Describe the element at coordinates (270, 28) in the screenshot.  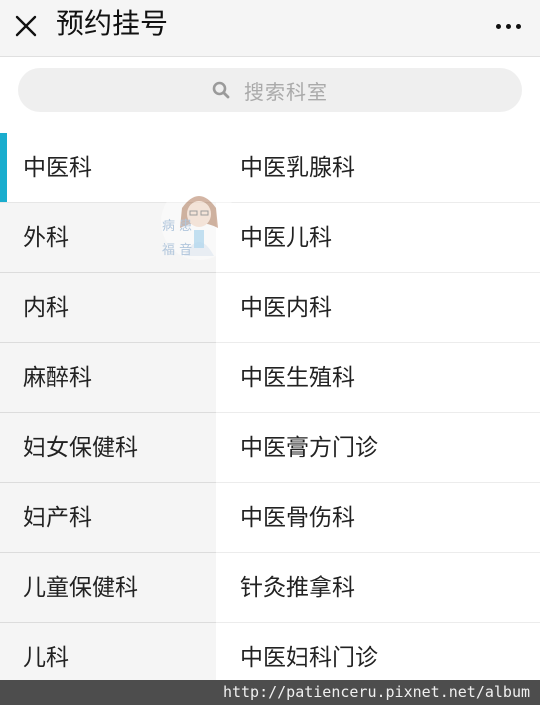
I see `header-bar: 预约挂号` at that location.